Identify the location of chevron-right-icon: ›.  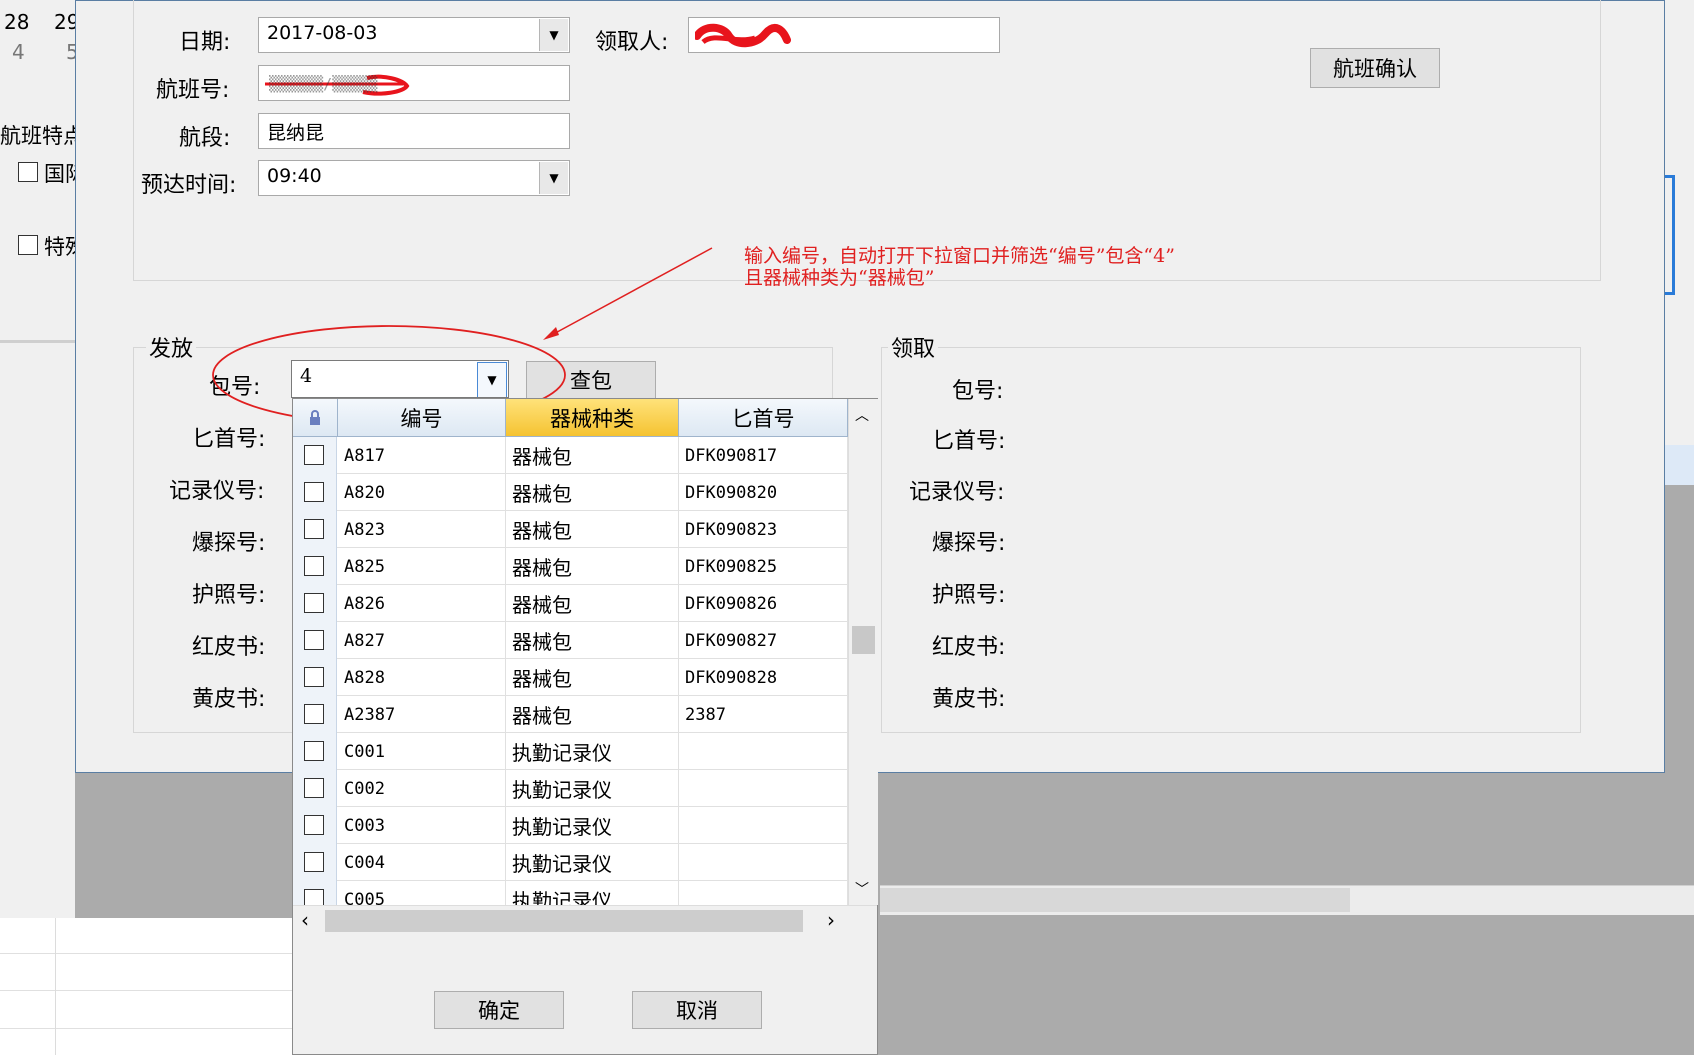
(831, 920).